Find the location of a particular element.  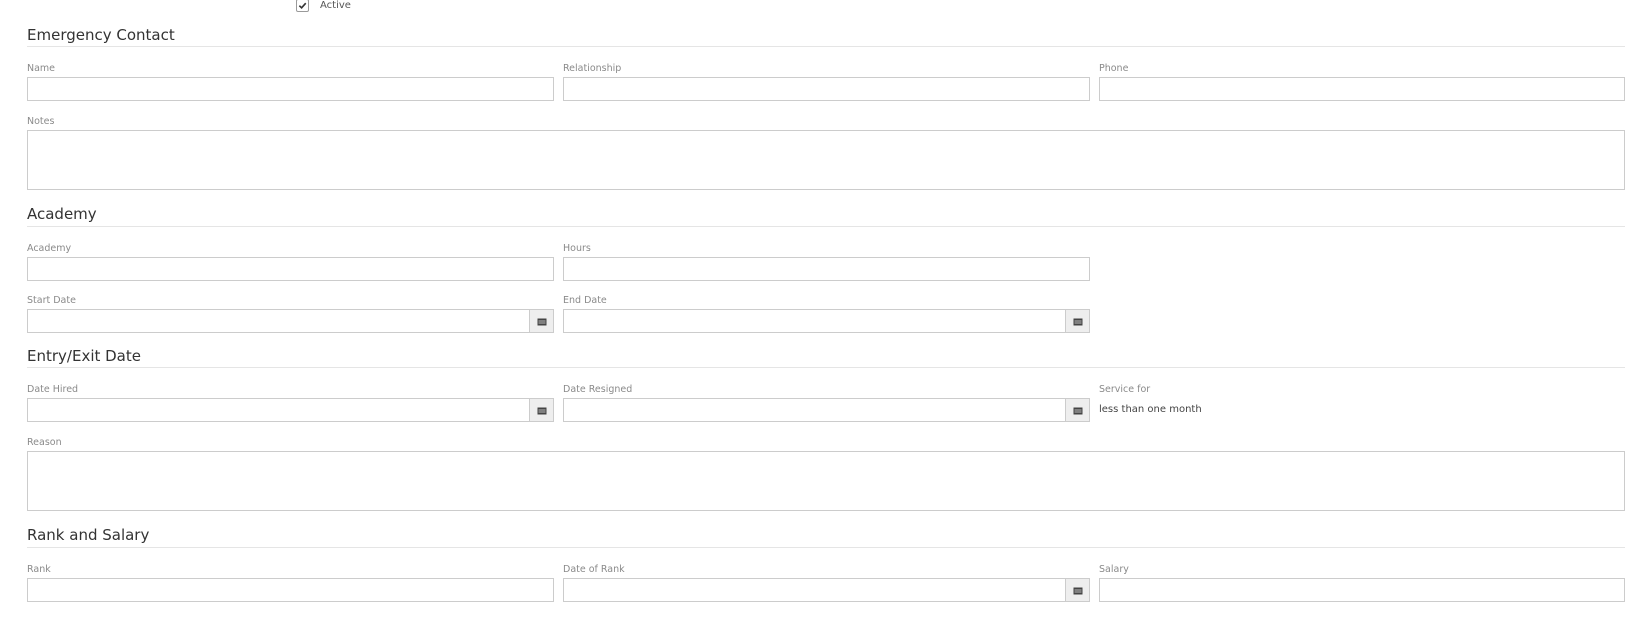

hours-input is located at coordinates (826, 269).